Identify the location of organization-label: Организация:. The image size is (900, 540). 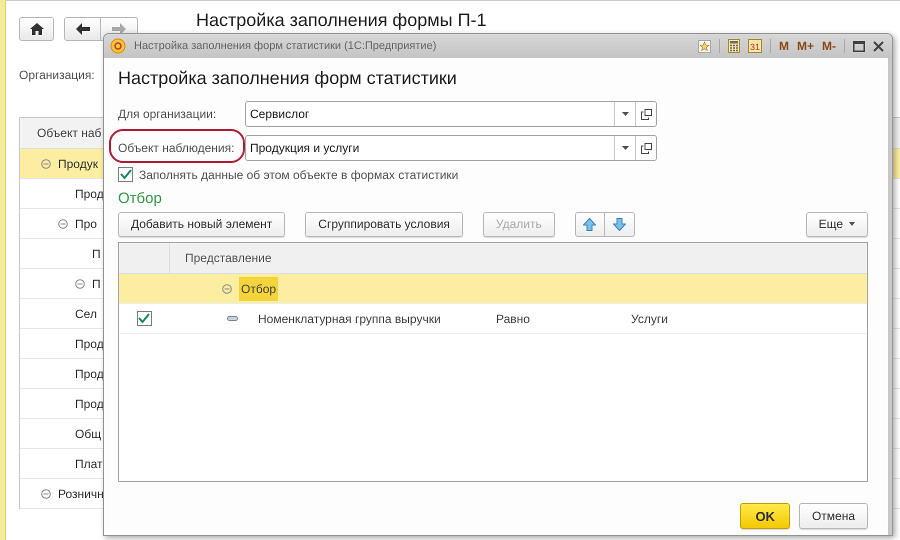
(57, 75).